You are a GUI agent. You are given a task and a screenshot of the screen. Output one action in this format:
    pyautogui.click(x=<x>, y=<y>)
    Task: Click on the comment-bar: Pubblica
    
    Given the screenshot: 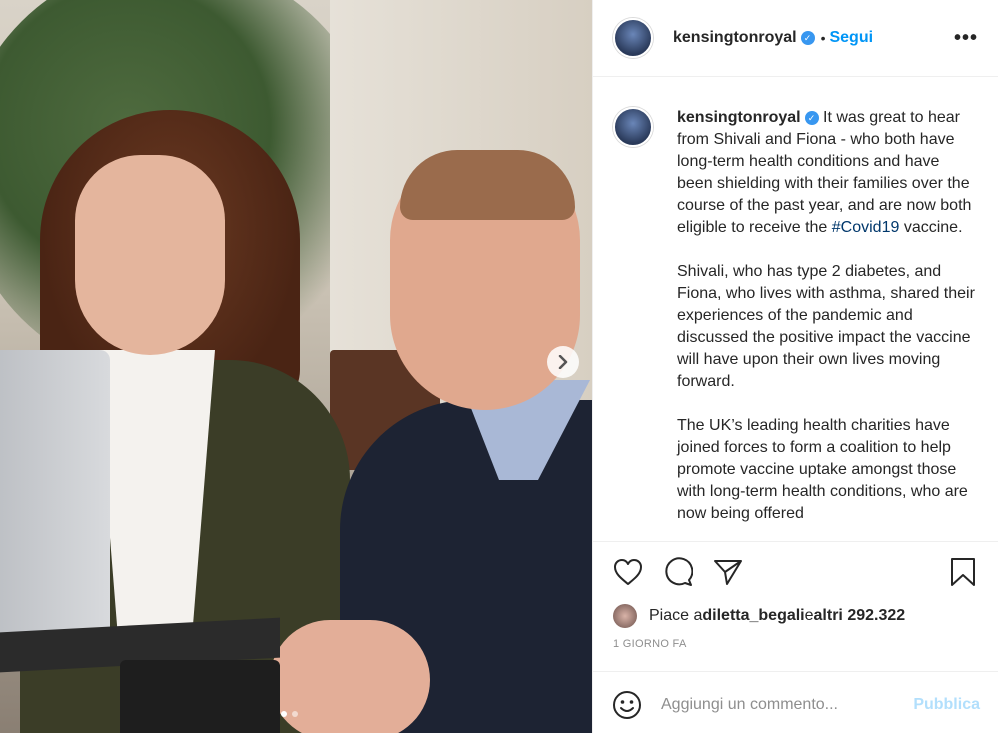 What is the action you would take?
    pyautogui.click(x=795, y=702)
    